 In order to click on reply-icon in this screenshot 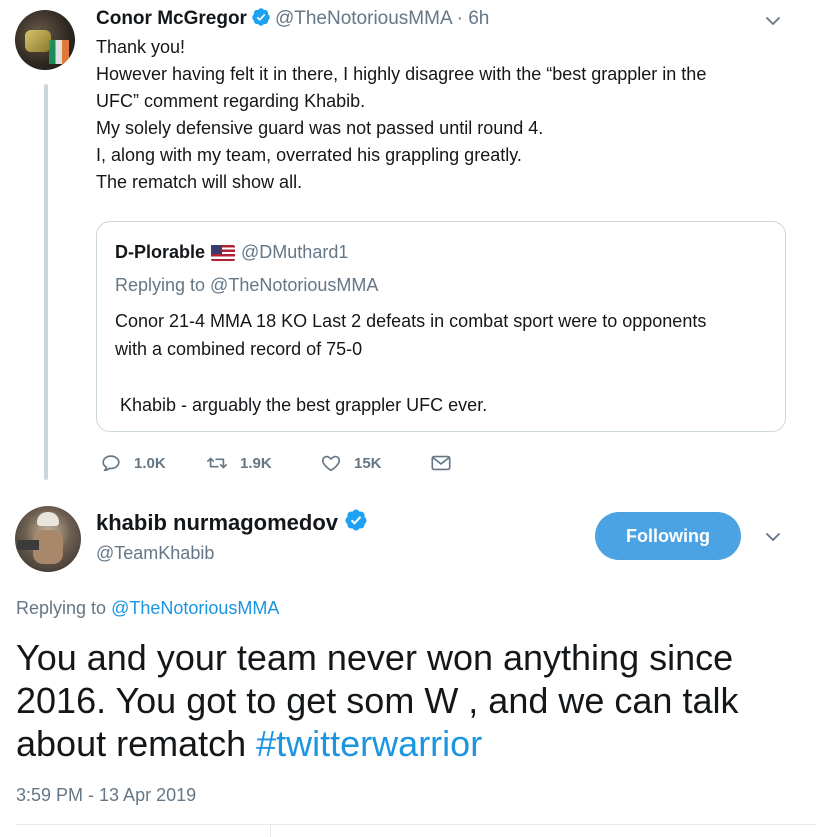, I will do `click(111, 463)`.